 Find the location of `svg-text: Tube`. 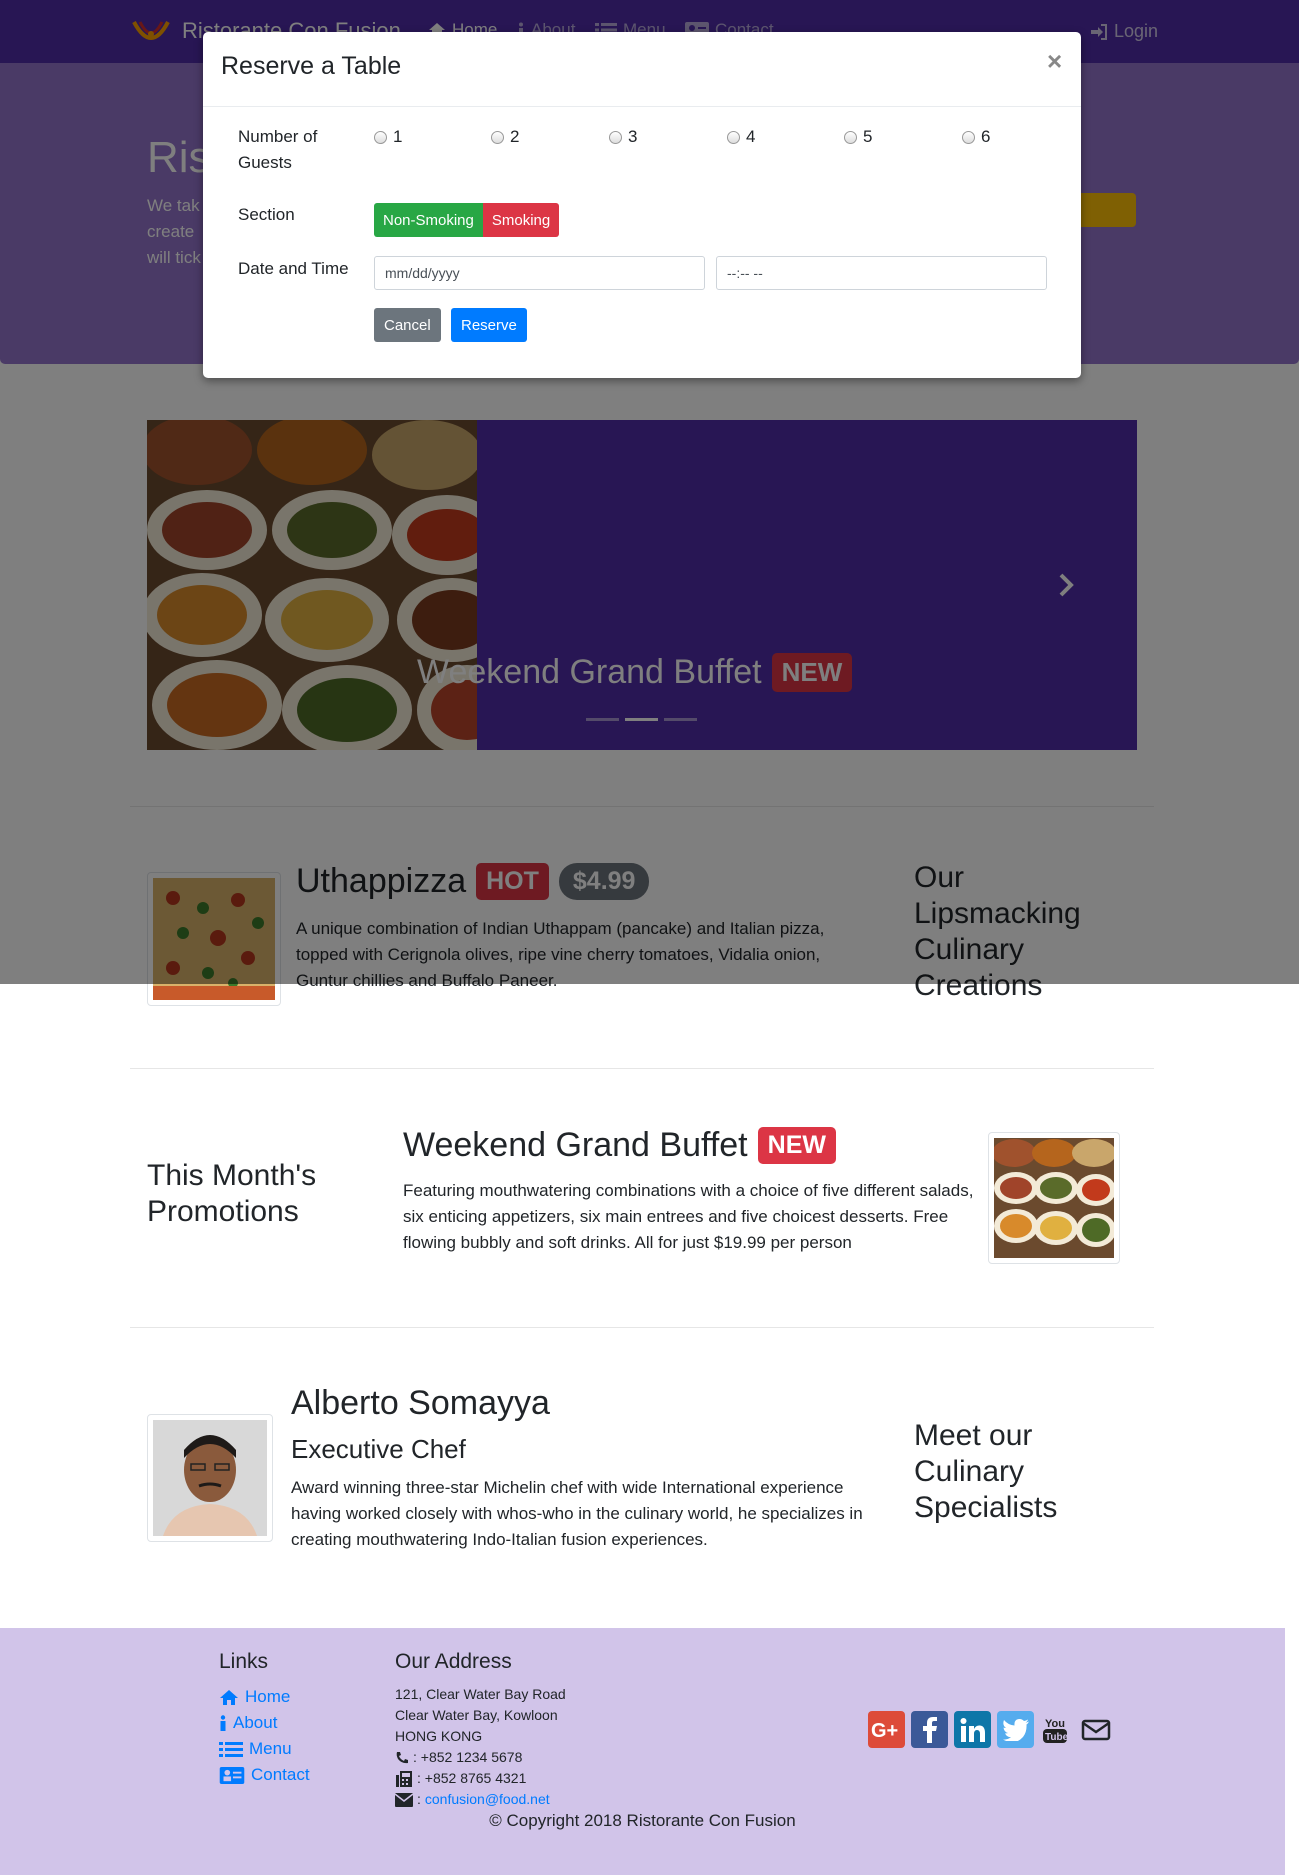

svg-text: Tube is located at coordinates (1056, 1737).